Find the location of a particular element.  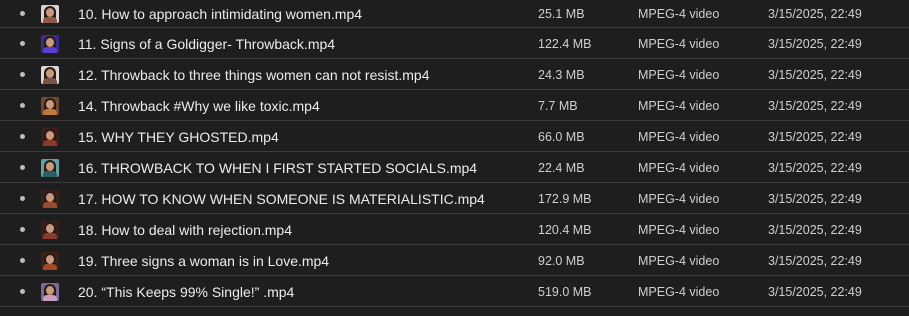

file-size: 92.0 MB is located at coordinates (561, 260).